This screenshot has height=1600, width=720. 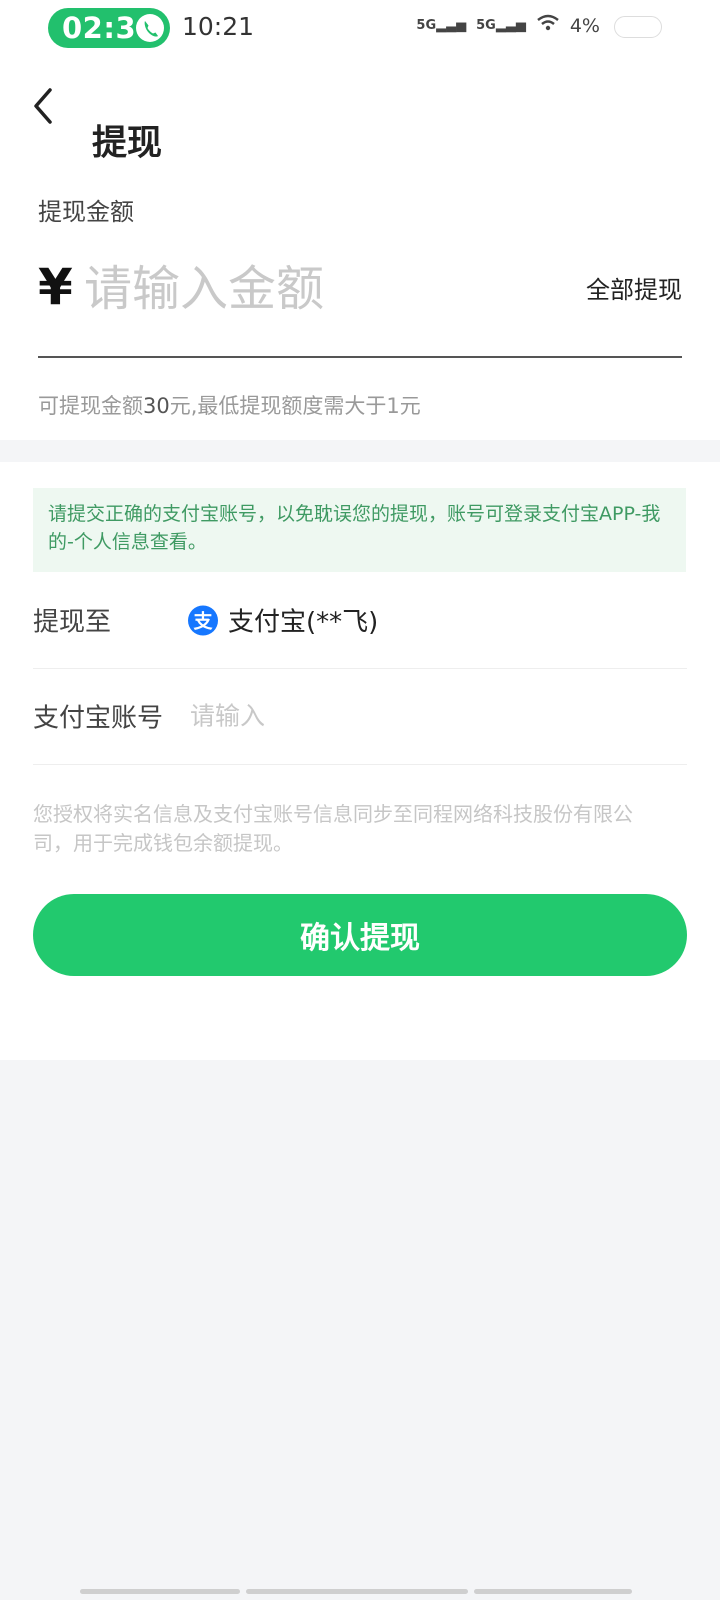 What do you see at coordinates (72, 622) in the screenshot?
I see `withdraw-to-label: 提现至` at bounding box center [72, 622].